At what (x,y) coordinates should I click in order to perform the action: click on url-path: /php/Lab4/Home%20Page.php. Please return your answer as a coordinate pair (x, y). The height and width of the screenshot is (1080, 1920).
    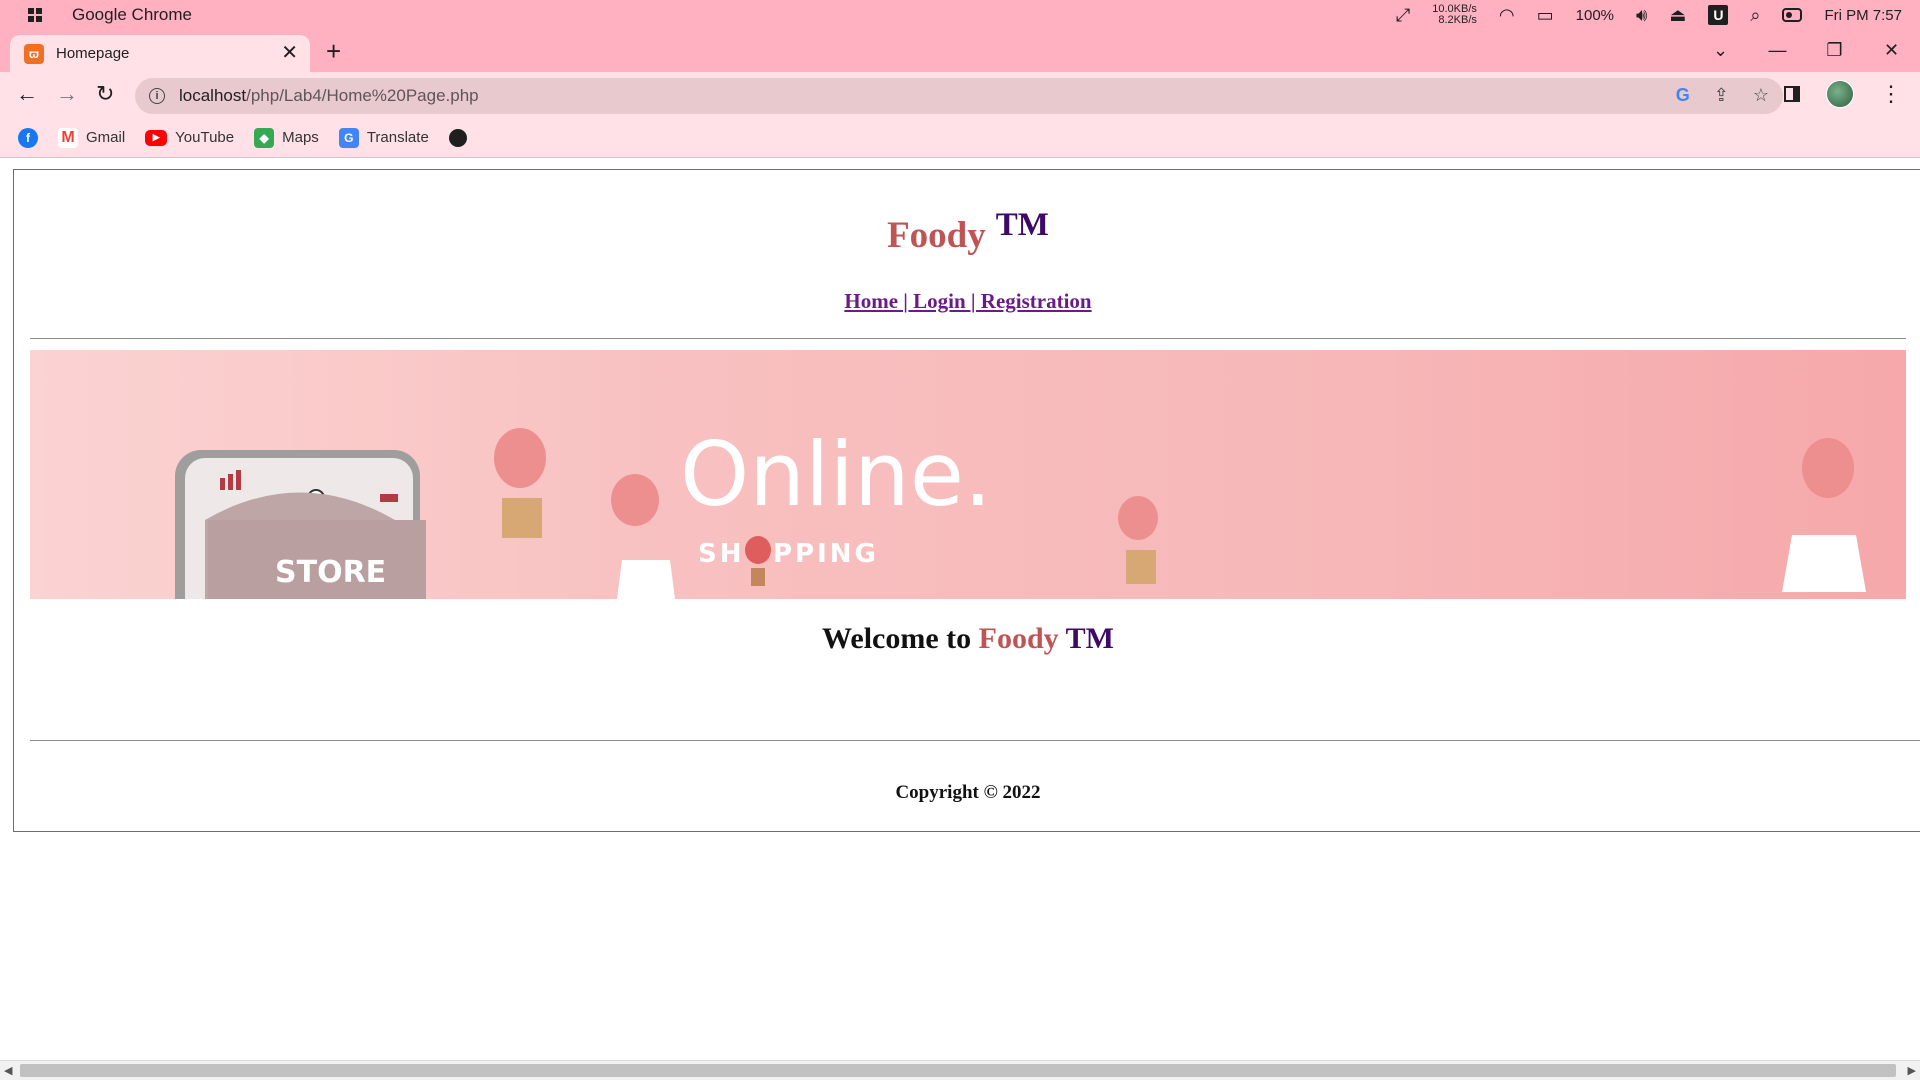
    Looking at the image, I should click on (362, 95).